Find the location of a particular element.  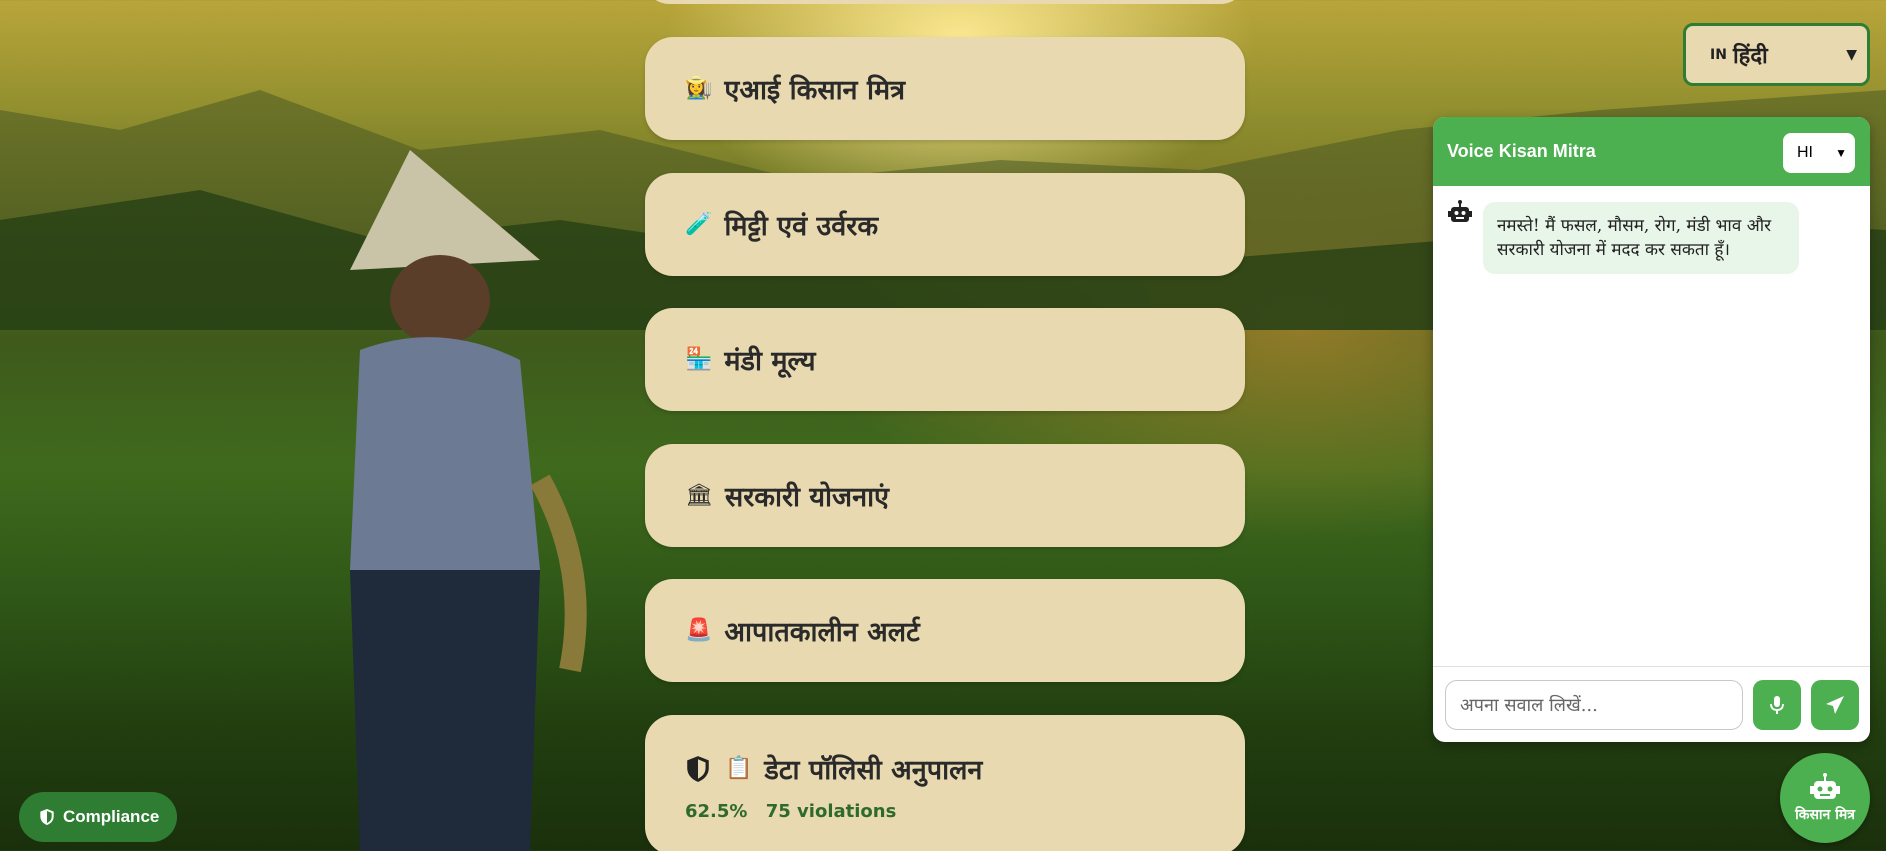

test-tube-icon: 🧪 is located at coordinates (699, 224).